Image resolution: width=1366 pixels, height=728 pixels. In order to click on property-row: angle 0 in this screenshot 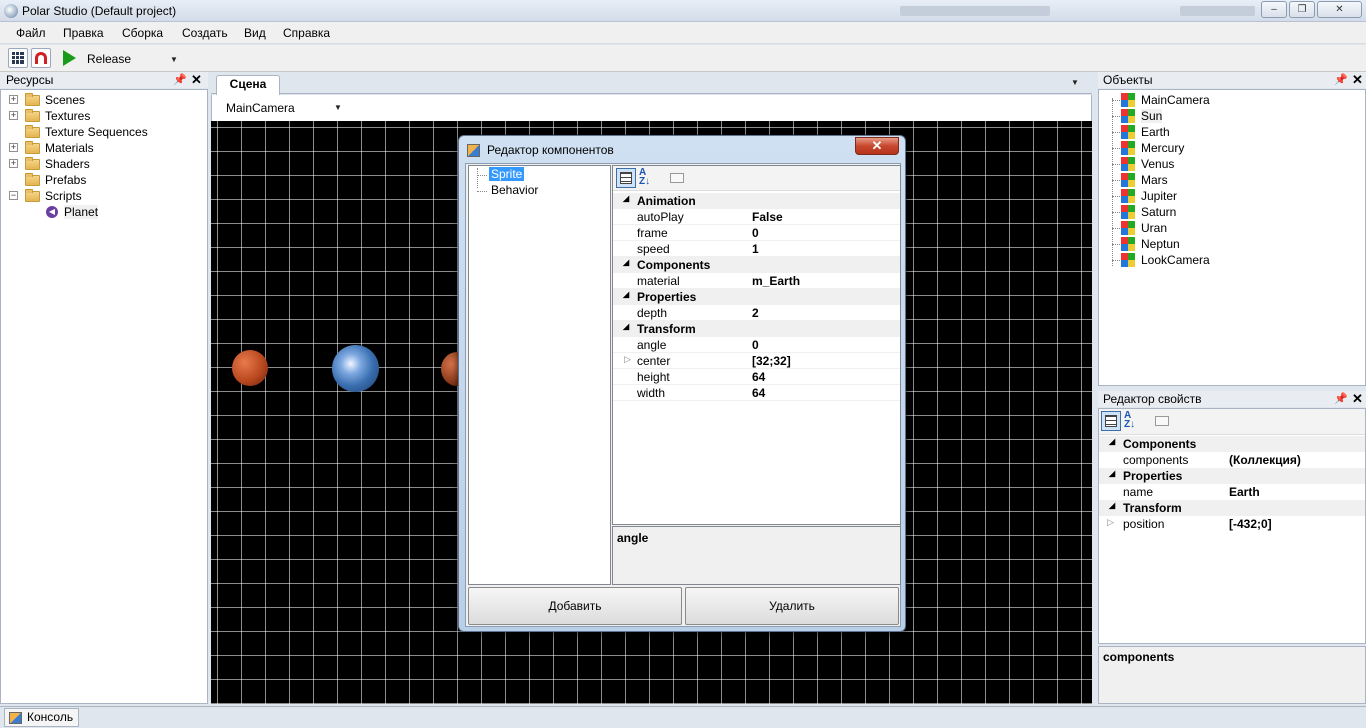, I will do `click(756, 345)`.